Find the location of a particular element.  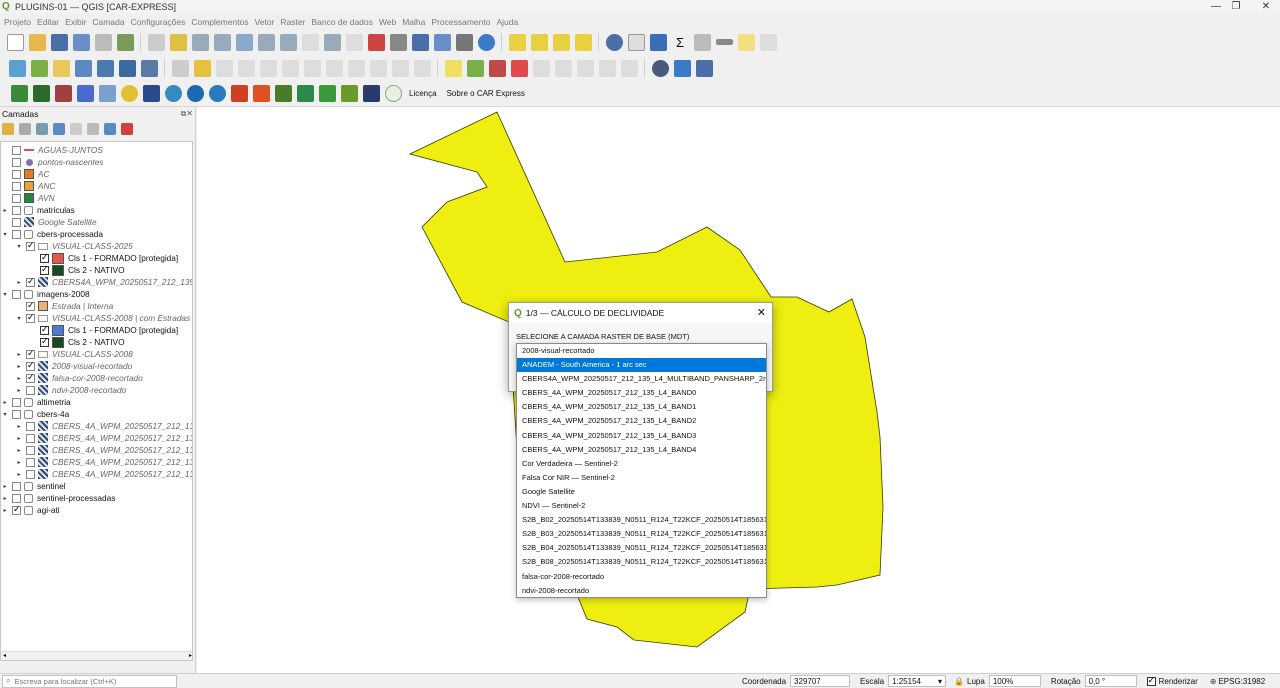

vertex-tool-icon is located at coordinates (268, 68).